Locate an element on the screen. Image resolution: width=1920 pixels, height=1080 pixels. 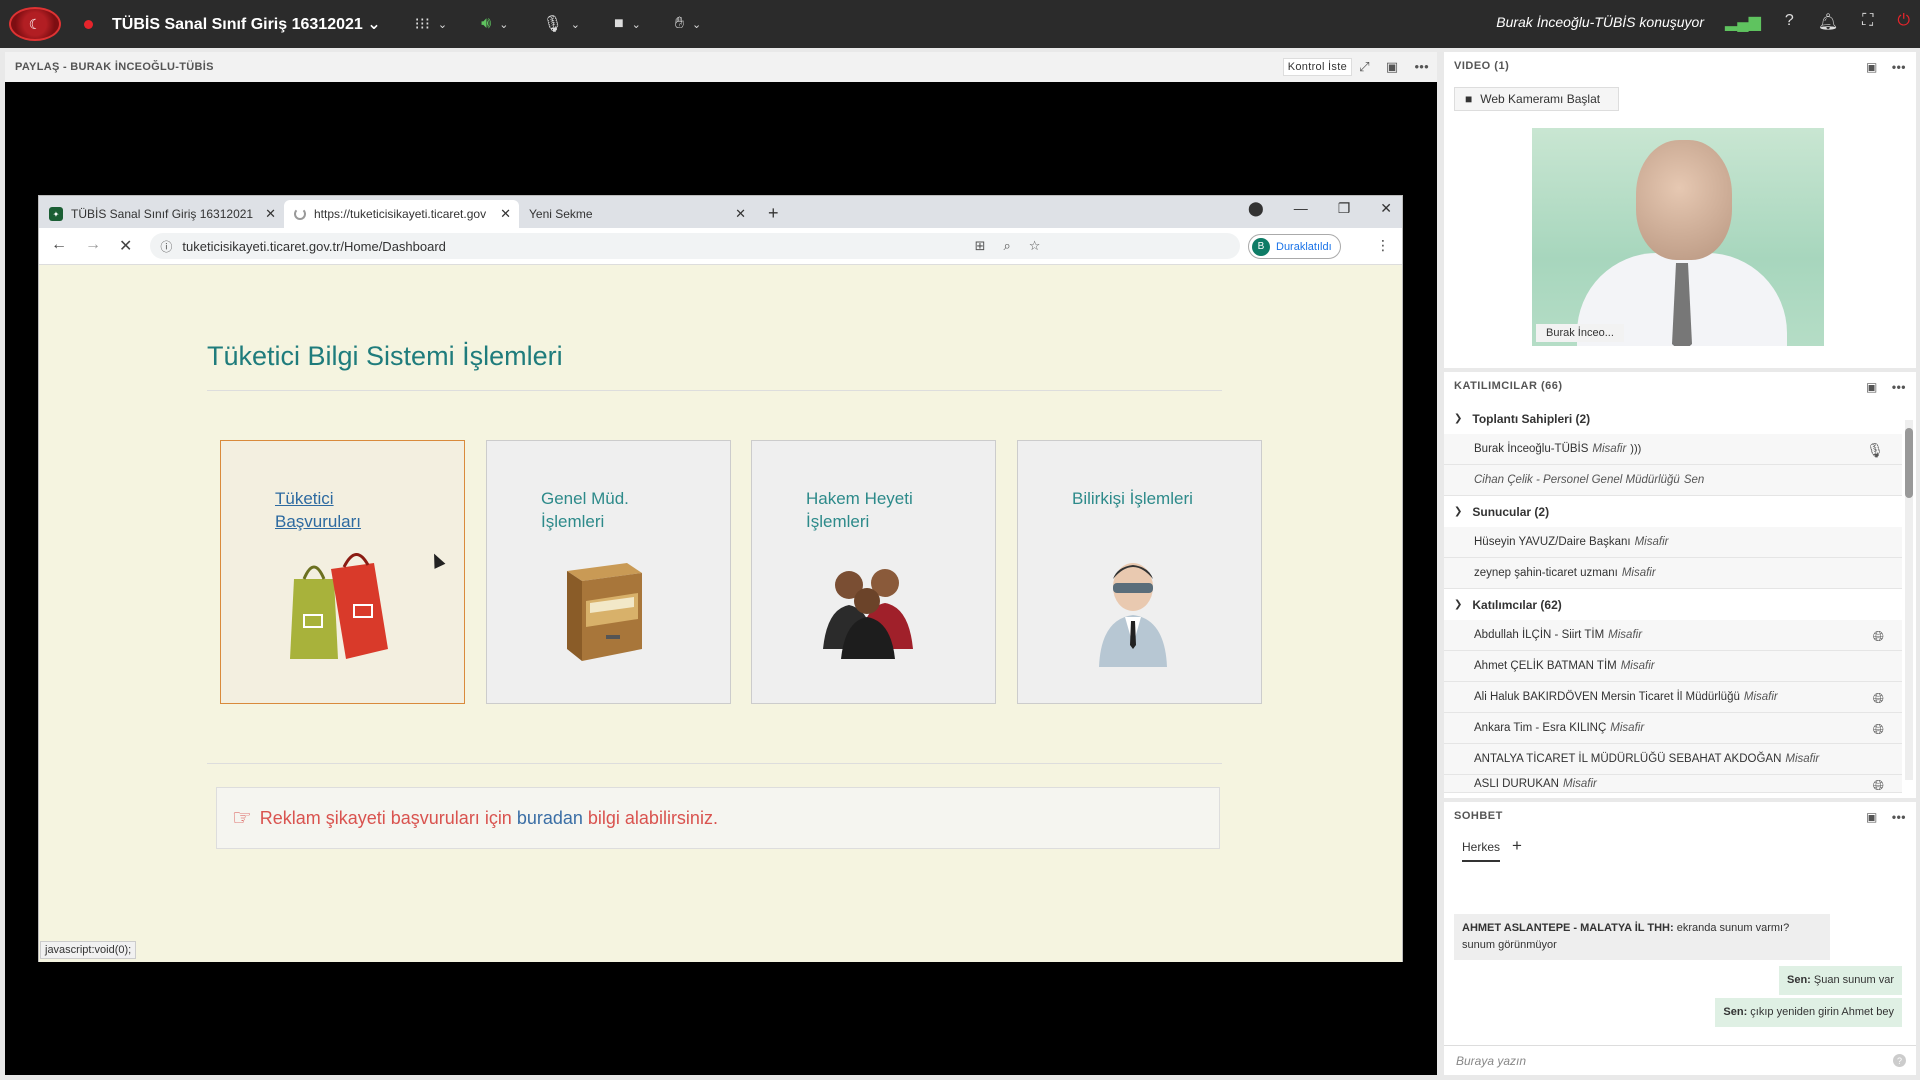
list-item: Ahmet ÇELİK BATMAN TİM Misafir is located at coordinates (1673, 666).